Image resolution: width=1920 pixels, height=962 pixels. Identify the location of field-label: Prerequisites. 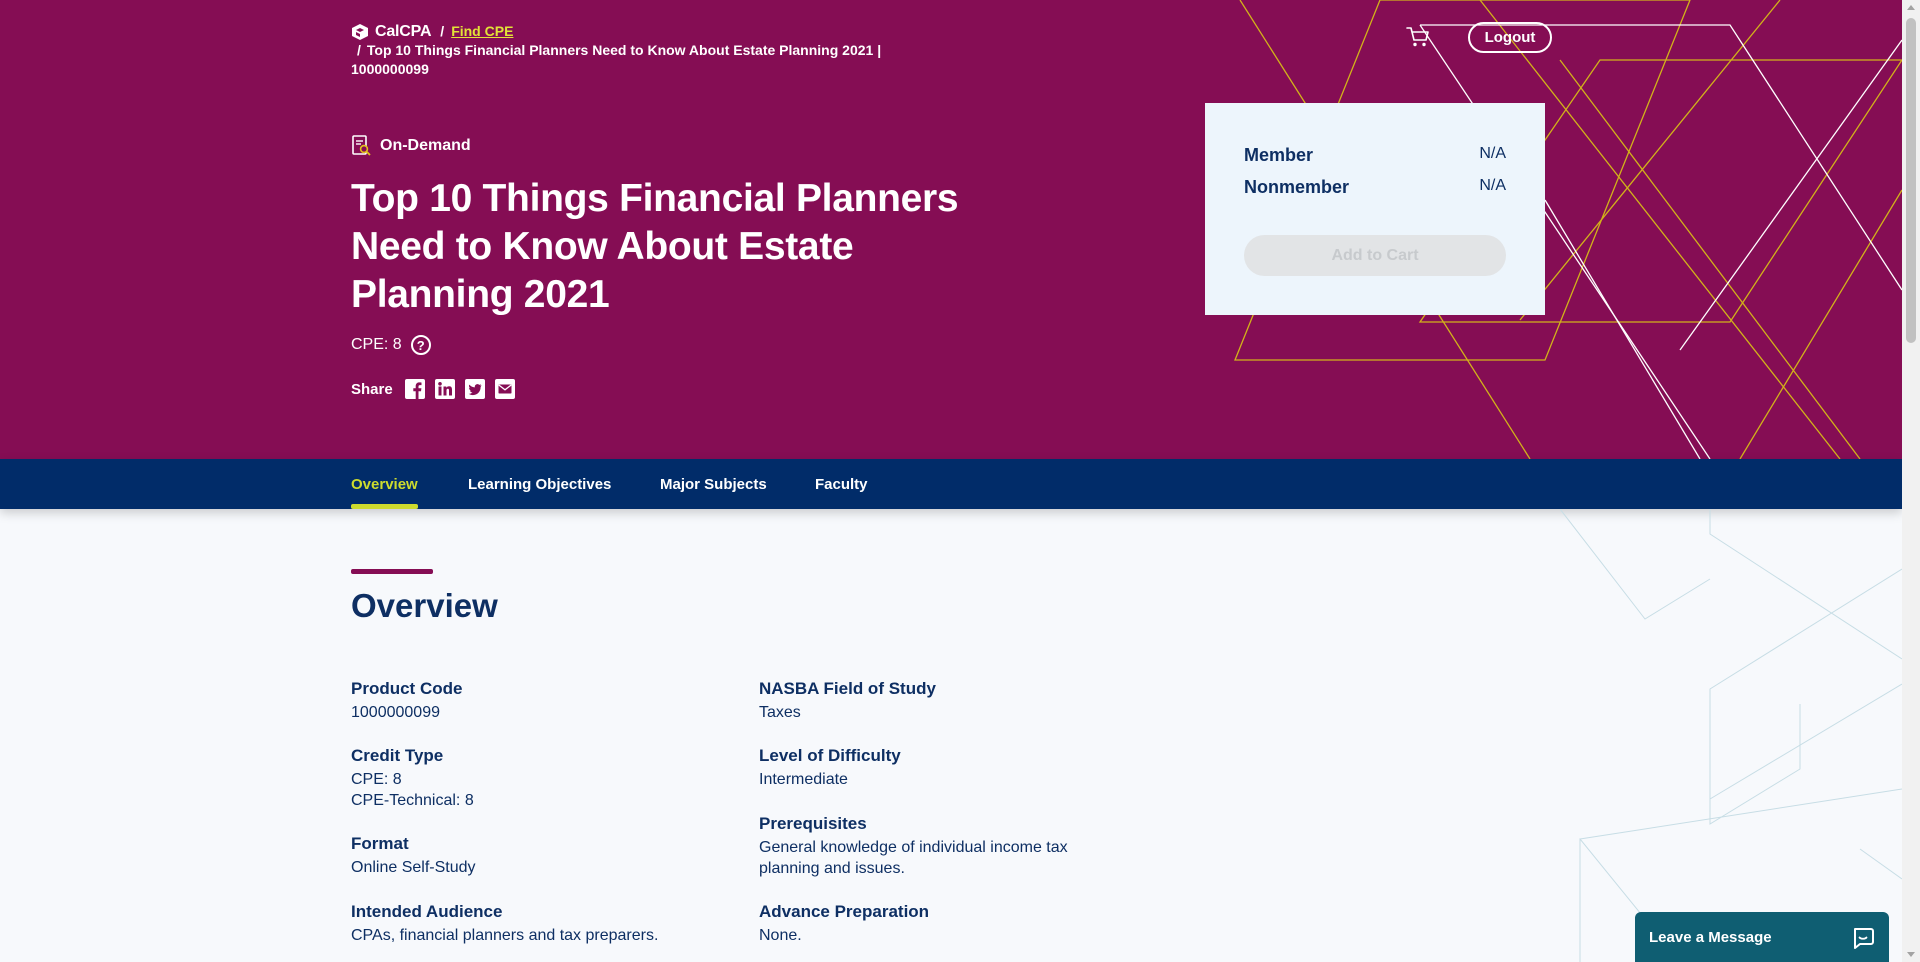
(813, 823).